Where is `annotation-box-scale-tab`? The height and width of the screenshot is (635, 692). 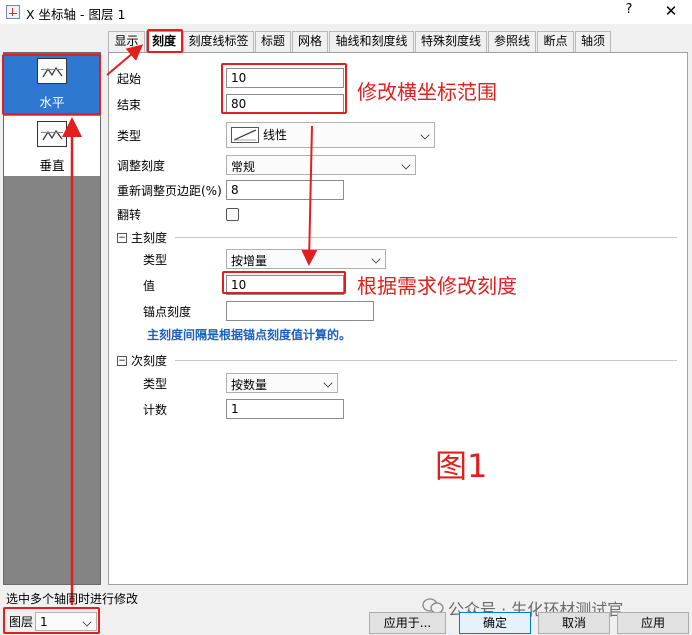
annotation-box-scale-tab is located at coordinates (165, 41).